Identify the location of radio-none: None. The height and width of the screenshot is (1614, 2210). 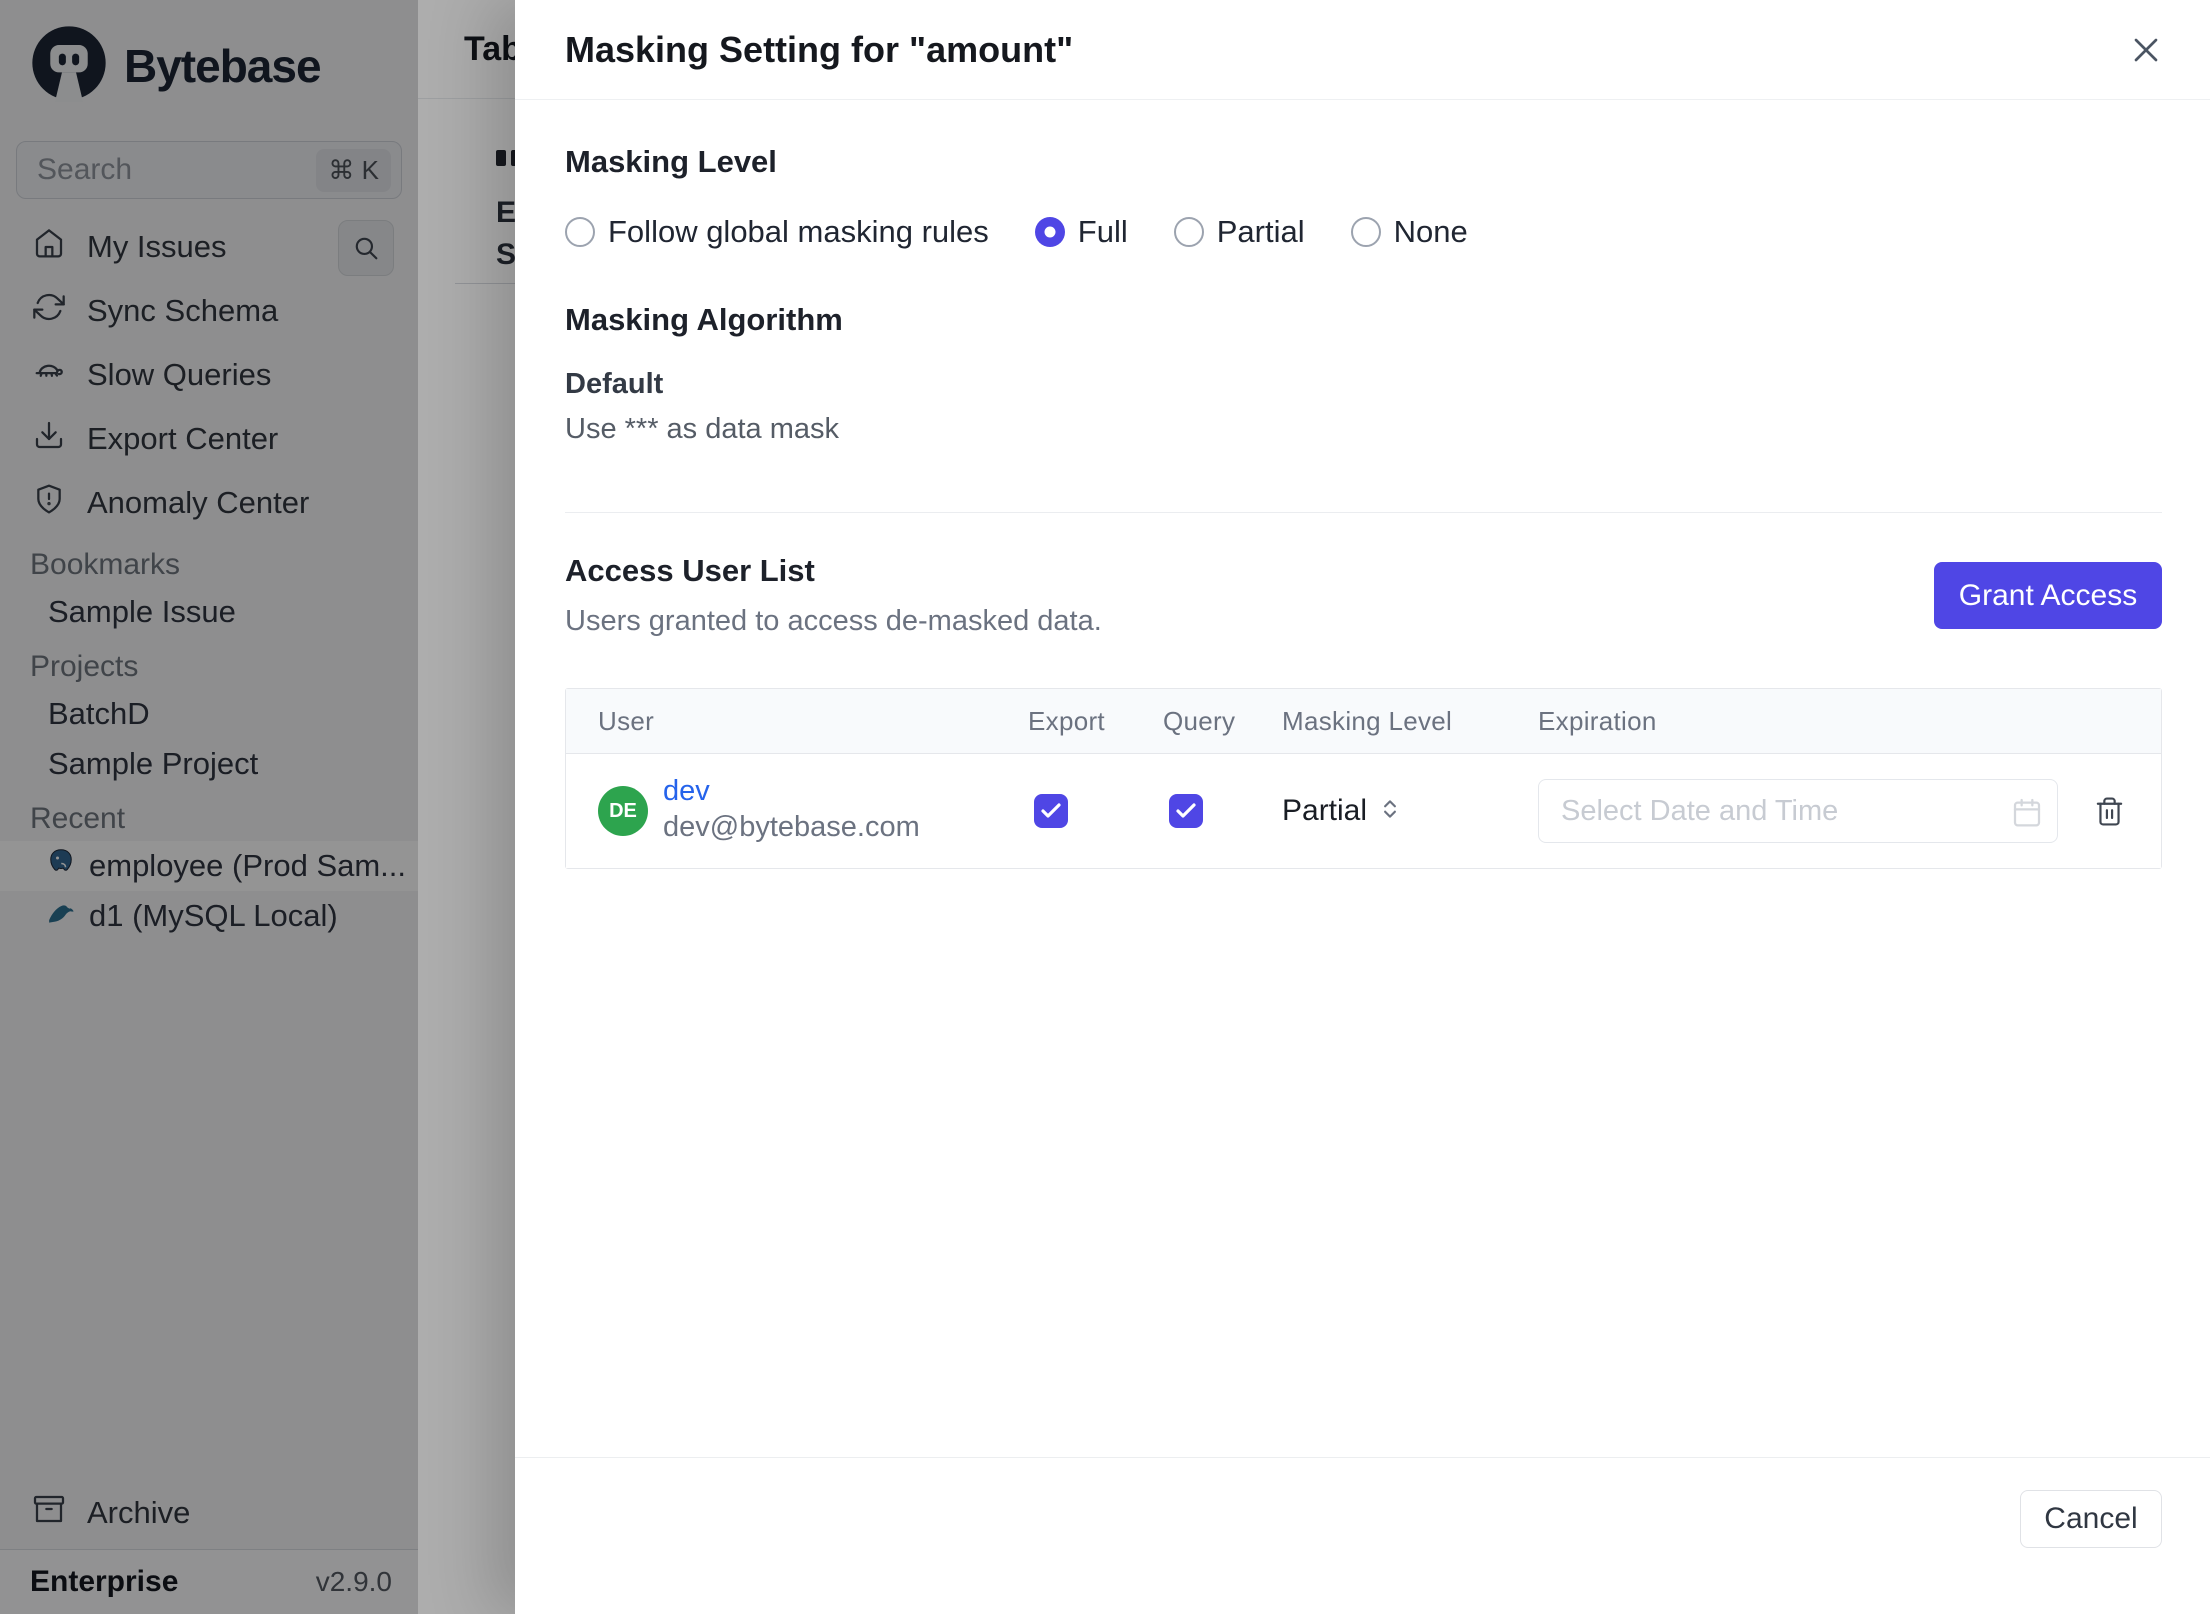
(1409, 232).